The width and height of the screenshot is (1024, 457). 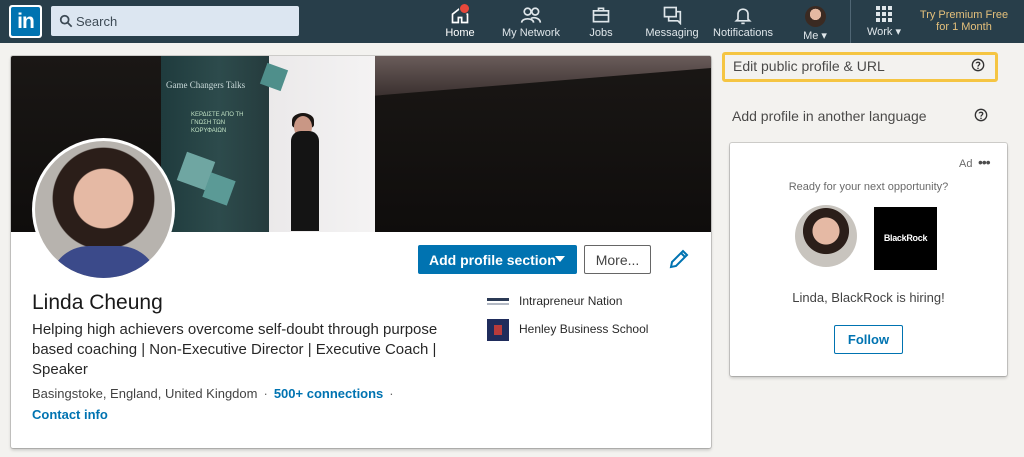 What do you see at coordinates (217, 123) in the screenshot?
I see `banner-greek-text: ΚΕΡΔΙΣΤΕ ΑΠΟ ΤΗ ΓΝΩΣΗ ΤΩΝ ΚΟΡΥΦΑΙΩΝ` at bounding box center [217, 123].